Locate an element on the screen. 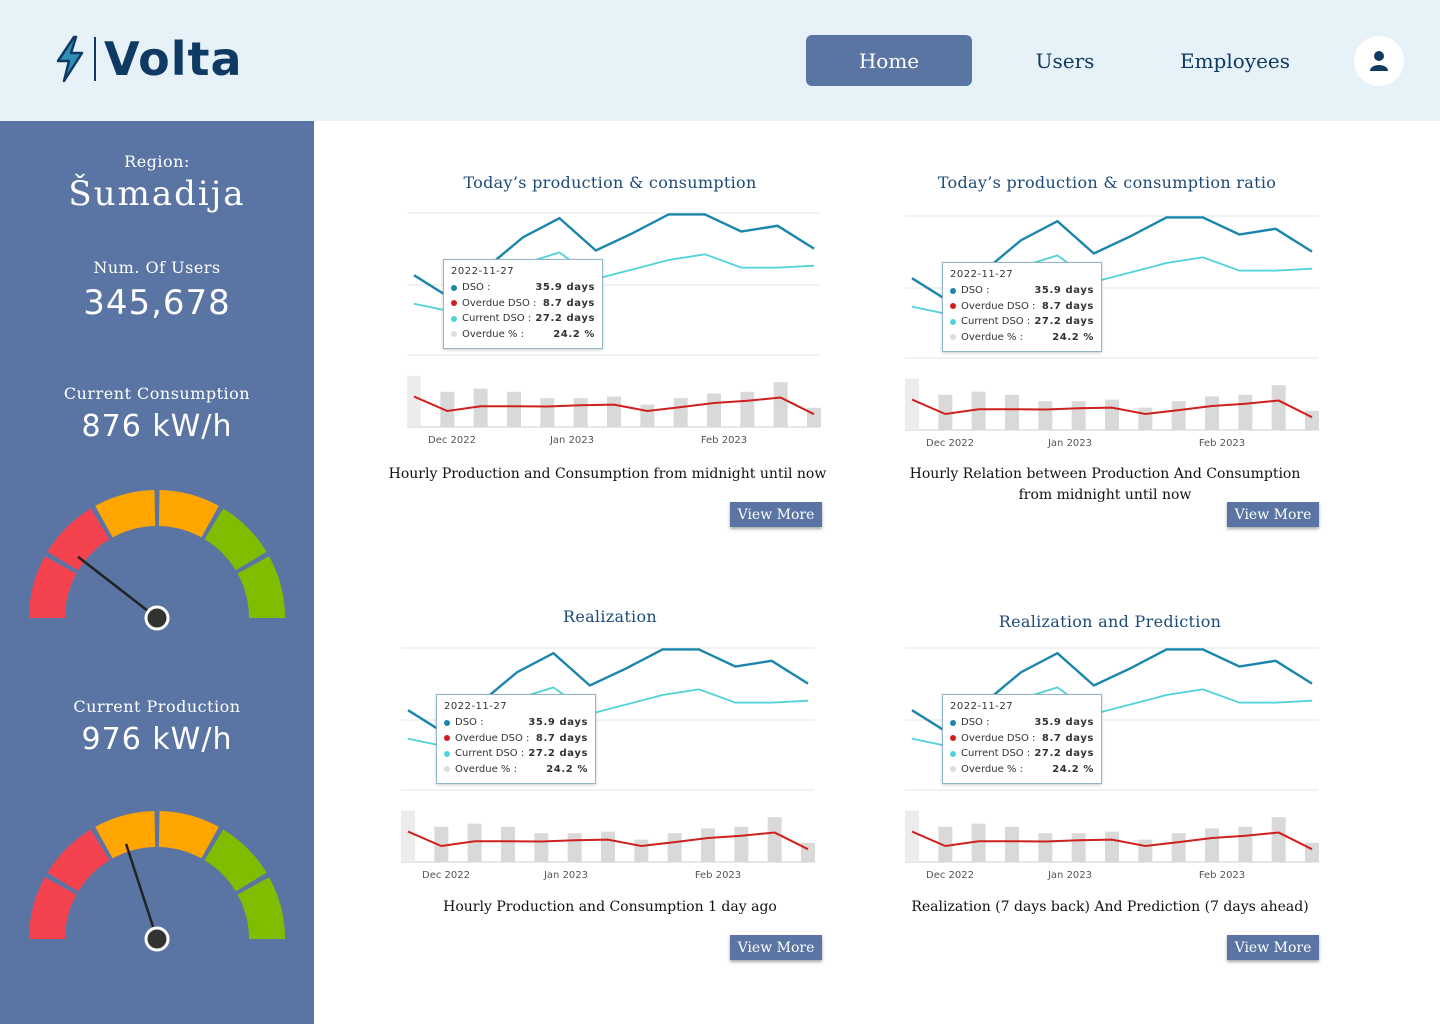 This screenshot has width=1440, height=1024. tooltip-date: 2022-11-27 is located at coordinates (483, 271).